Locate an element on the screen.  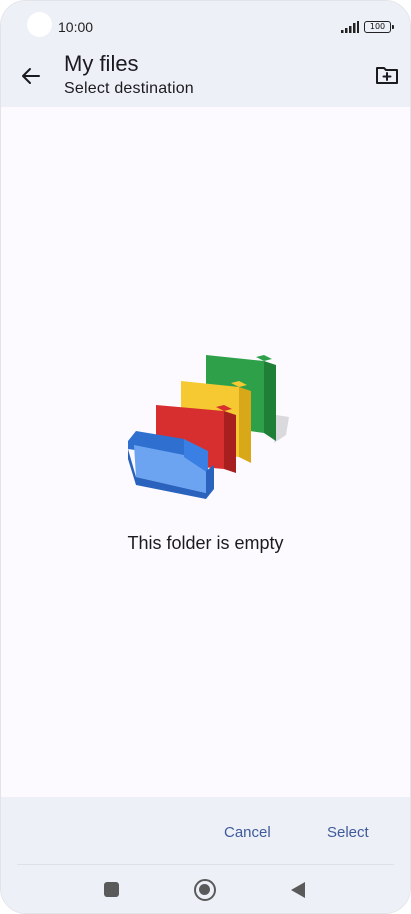
home-circle-icon is located at coordinates (205, 890).